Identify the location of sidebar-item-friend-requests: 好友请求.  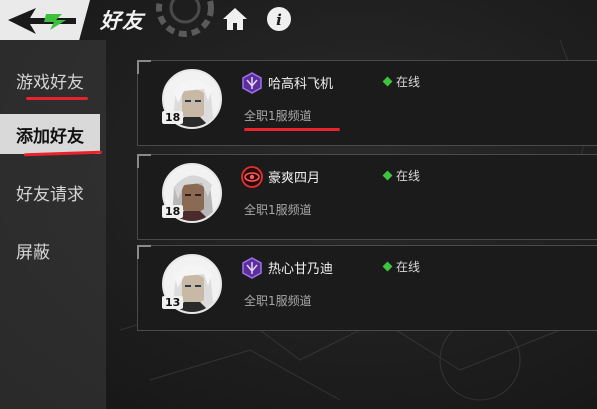
(53, 192).